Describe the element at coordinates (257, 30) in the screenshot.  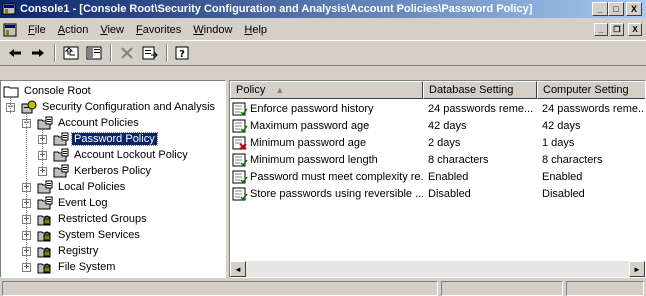
I see `menu-help: Help` at that location.